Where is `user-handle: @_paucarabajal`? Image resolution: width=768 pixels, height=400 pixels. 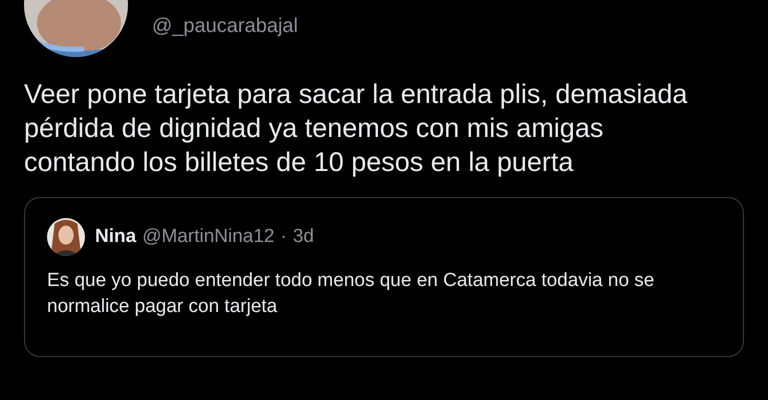
user-handle: @_paucarabajal is located at coordinates (225, 26).